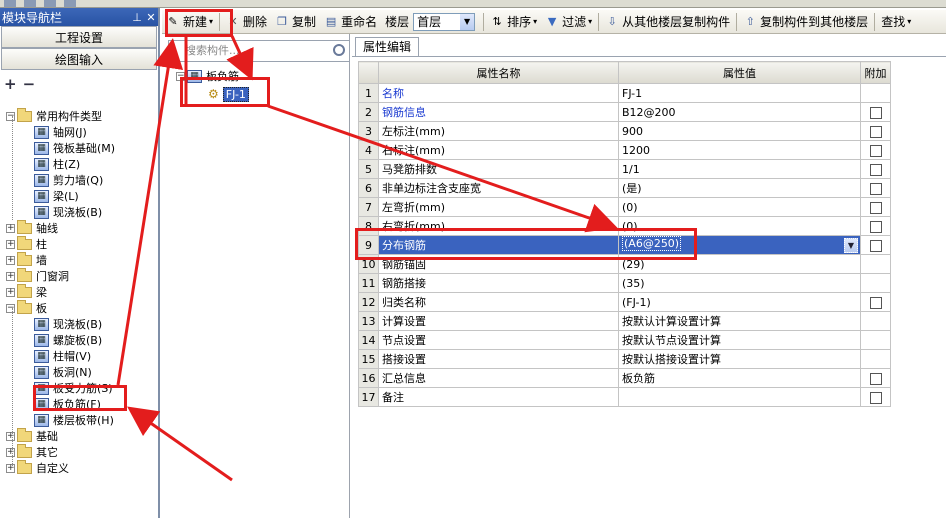 The width and height of the screenshot is (946, 518). Describe the element at coordinates (228, 94) in the screenshot. I see `component-item-fj1: ⚙ FJ-1` at that location.